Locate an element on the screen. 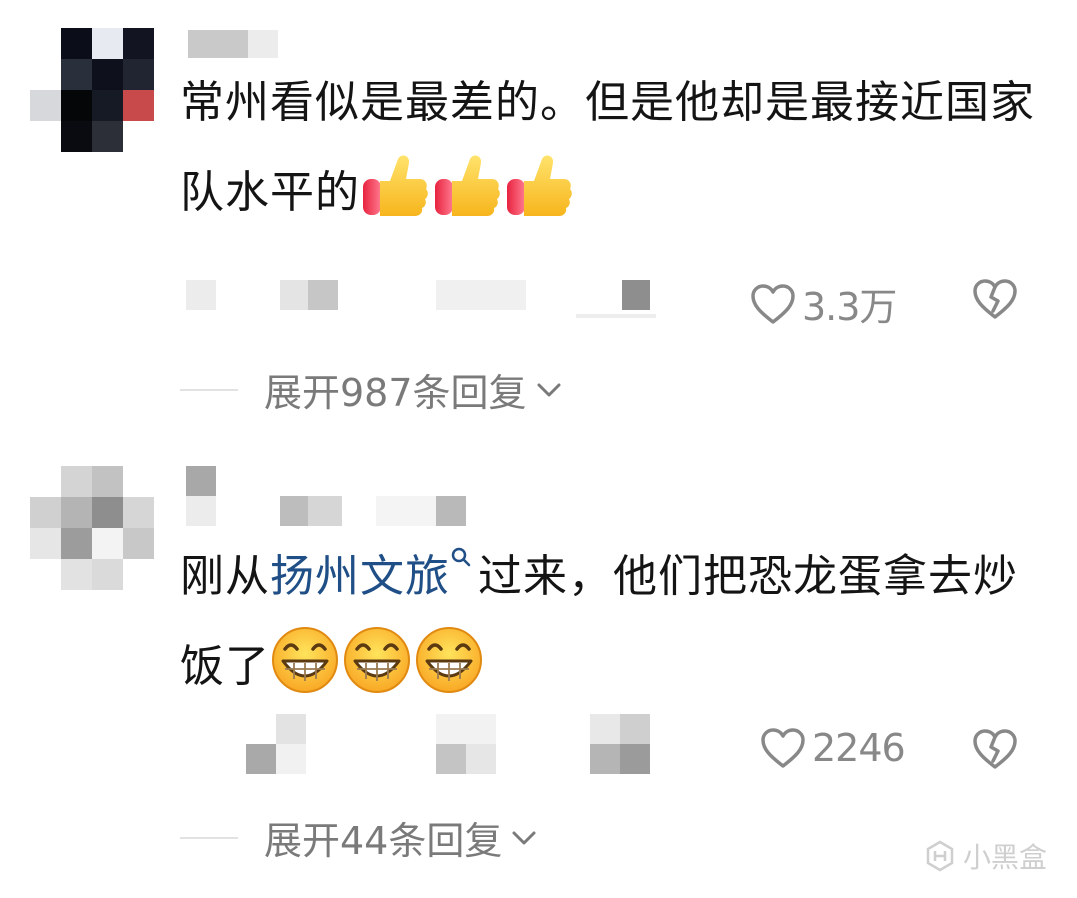  like-button: 3.3万 is located at coordinates (823, 303).